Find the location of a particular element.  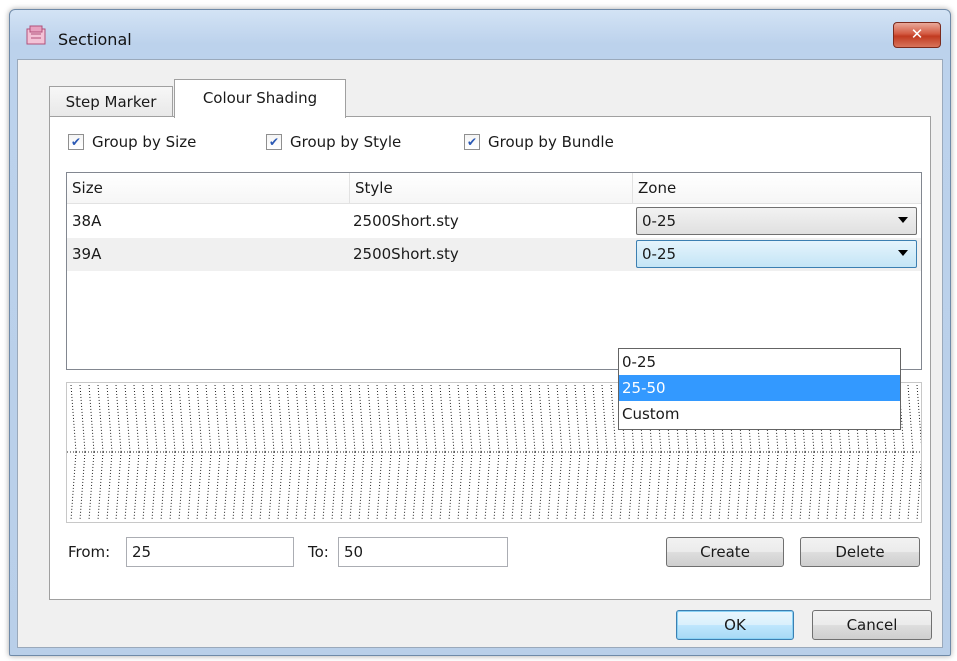

group-by-size-label: Group by Size is located at coordinates (144, 142).